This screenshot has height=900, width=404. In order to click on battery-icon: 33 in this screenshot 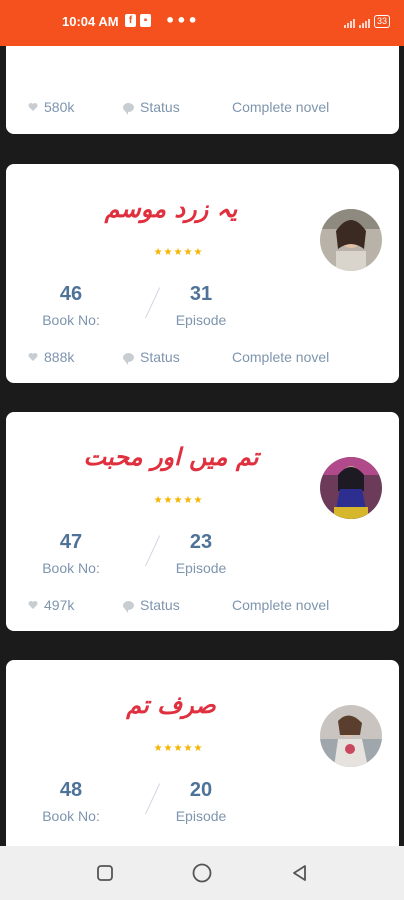, I will do `click(381, 21)`.